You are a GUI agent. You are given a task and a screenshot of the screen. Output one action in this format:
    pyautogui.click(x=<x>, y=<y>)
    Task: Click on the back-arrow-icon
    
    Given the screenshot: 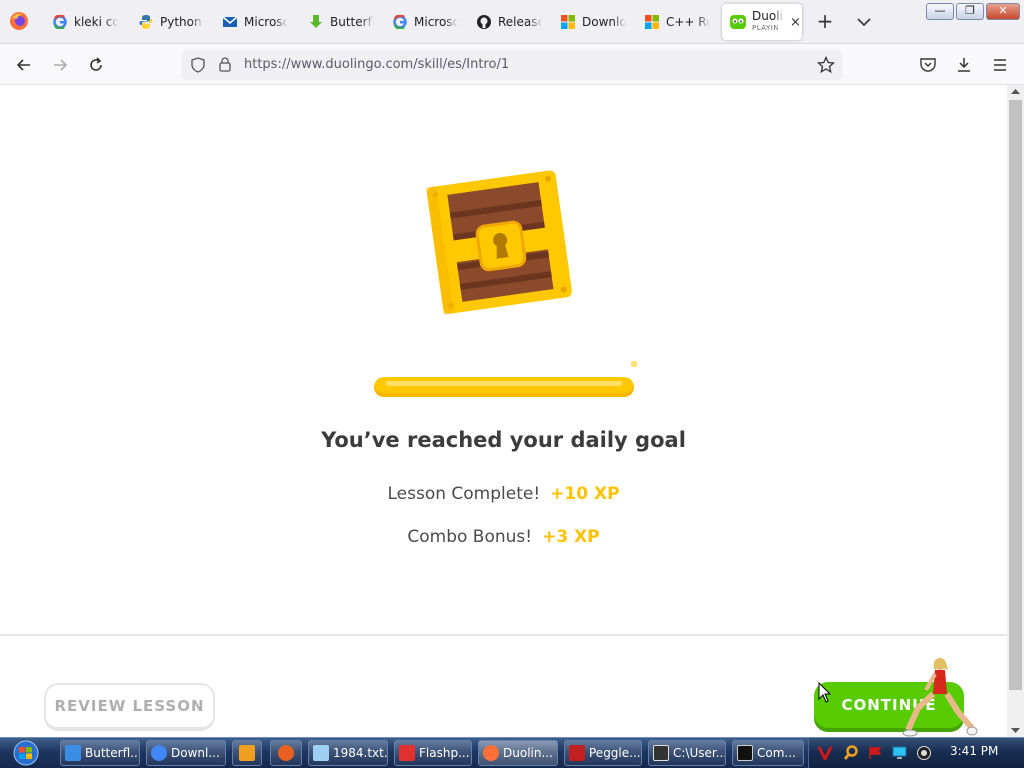 What is the action you would take?
    pyautogui.click(x=23, y=65)
    